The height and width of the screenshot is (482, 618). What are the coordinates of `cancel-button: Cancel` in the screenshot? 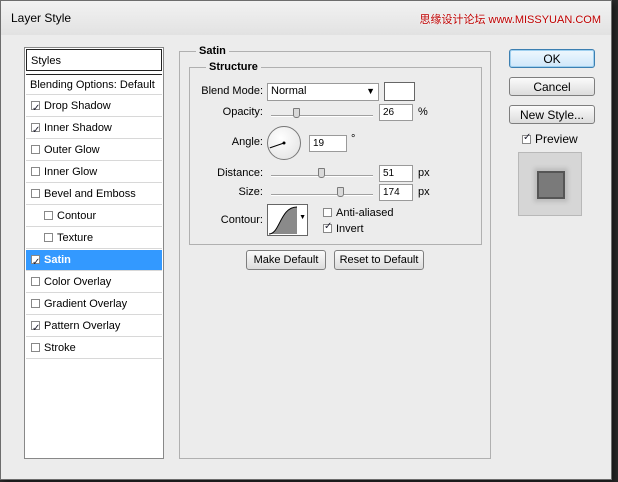 It's located at (552, 86).